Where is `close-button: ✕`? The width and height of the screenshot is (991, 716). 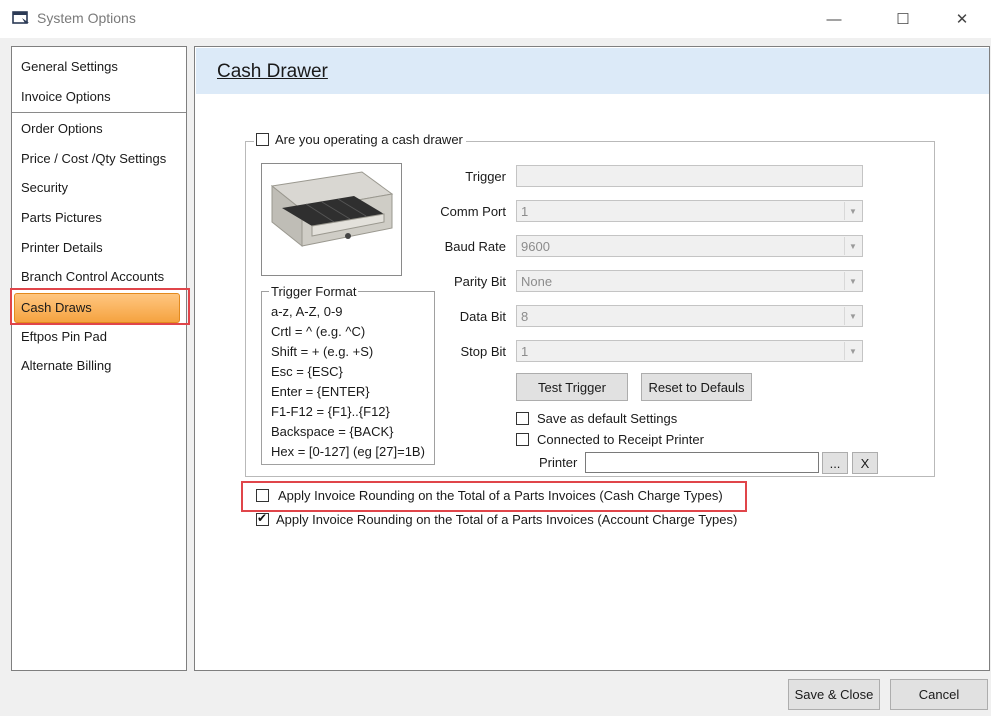
close-button: ✕ is located at coordinates (962, 19).